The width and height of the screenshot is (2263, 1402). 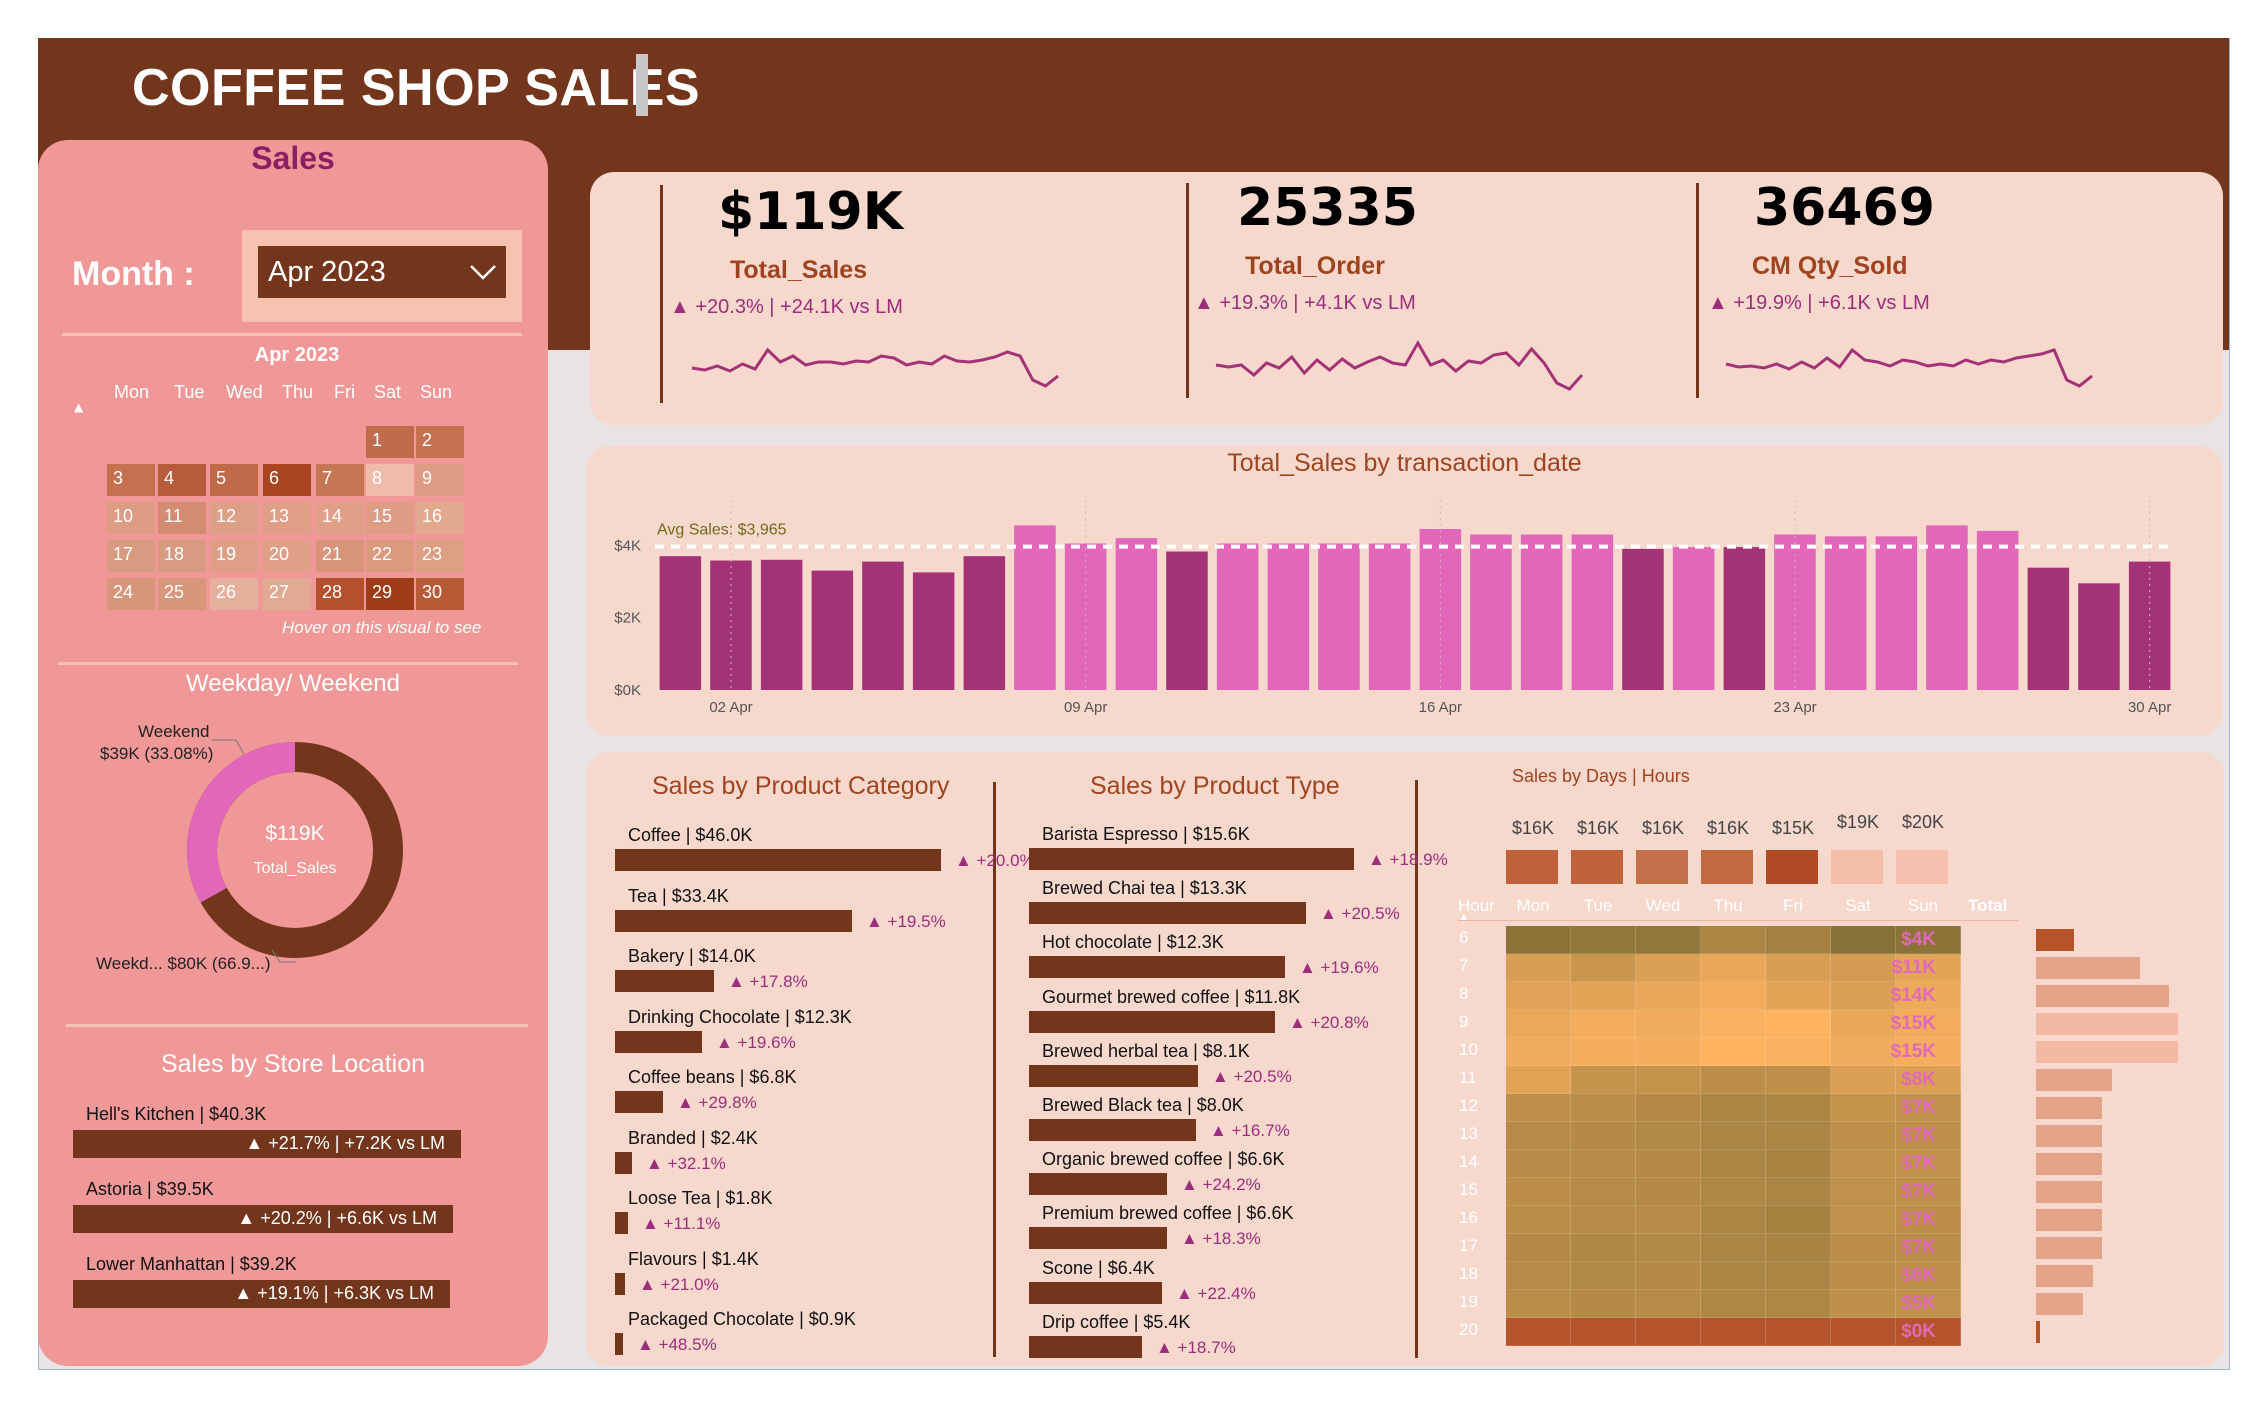 What do you see at coordinates (340, 556) in the screenshot?
I see `calendar-day: 21` at bounding box center [340, 556].